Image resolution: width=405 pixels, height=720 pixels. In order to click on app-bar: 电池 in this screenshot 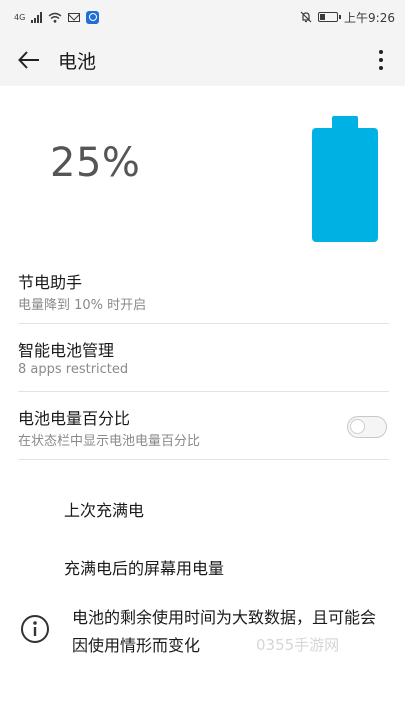, I will do `click(202, 60)`.